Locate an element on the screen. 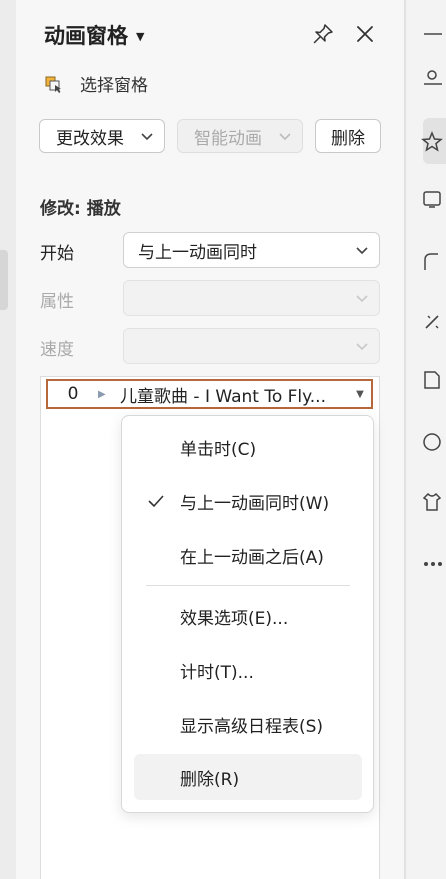  menu-item-with-previous: 与上一动画同时(W) is located at coordinates (247, 501).